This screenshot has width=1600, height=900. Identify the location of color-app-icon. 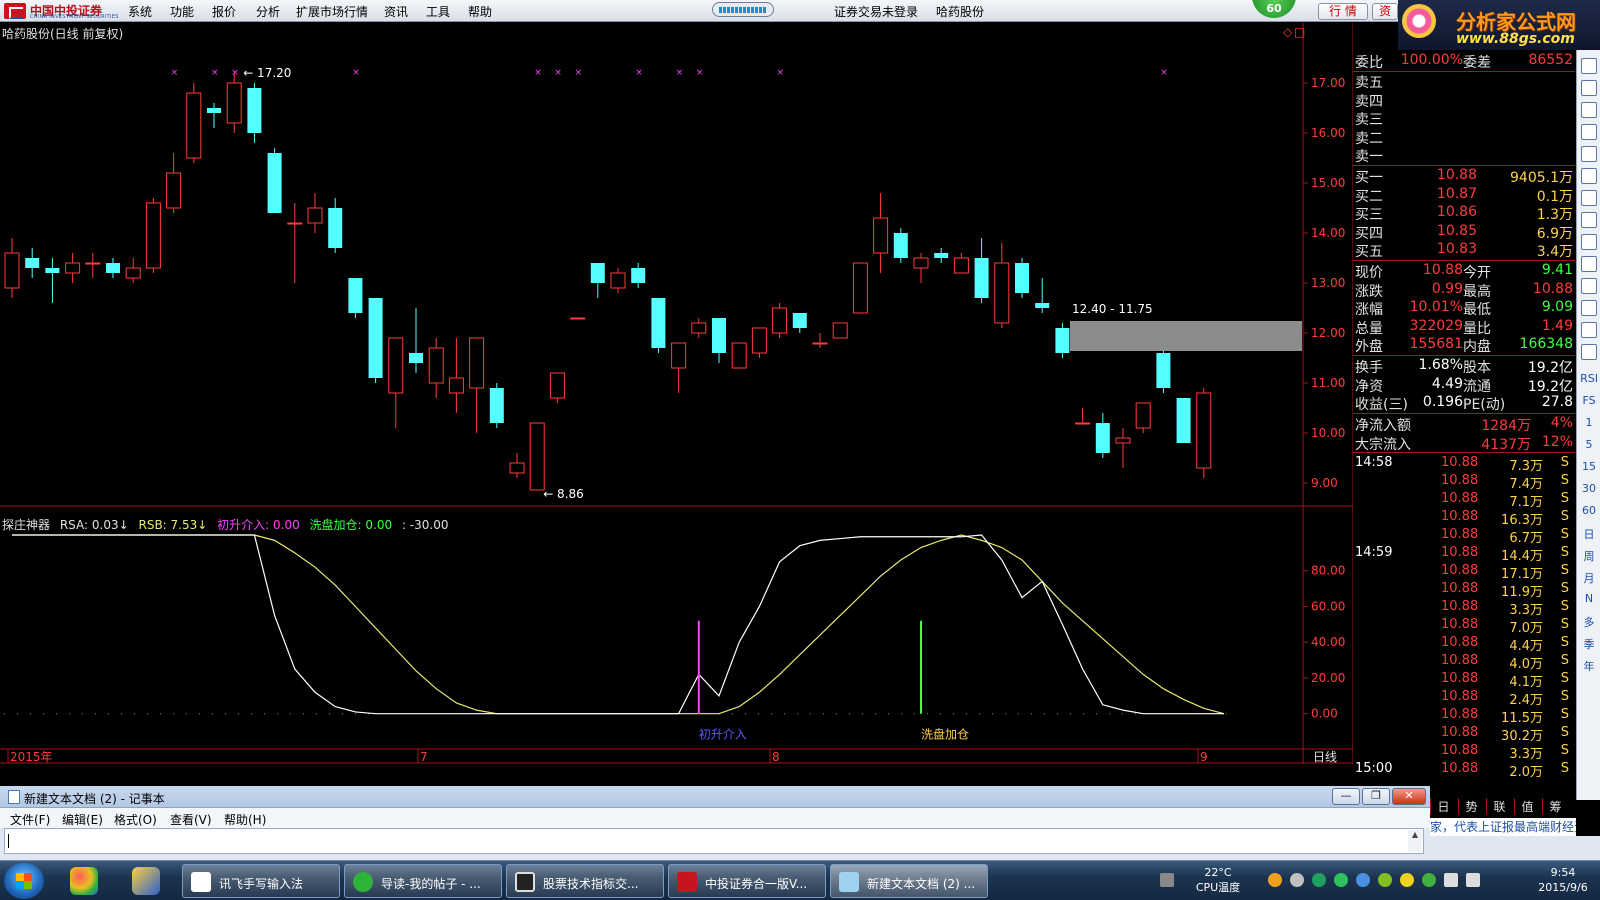
(84, 881).